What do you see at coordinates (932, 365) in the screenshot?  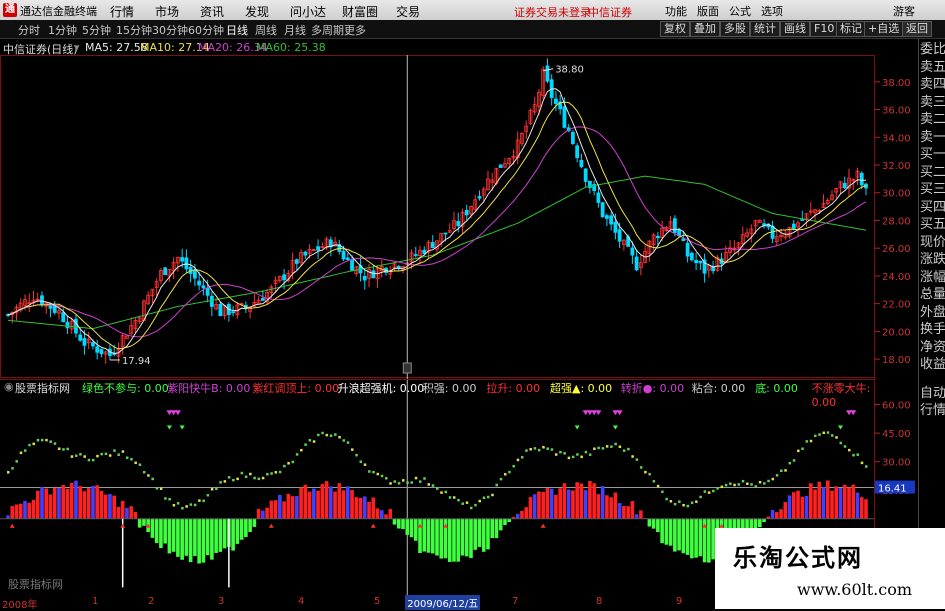 I see `sidebar-item: 收益` at bounding box center [932, 365].